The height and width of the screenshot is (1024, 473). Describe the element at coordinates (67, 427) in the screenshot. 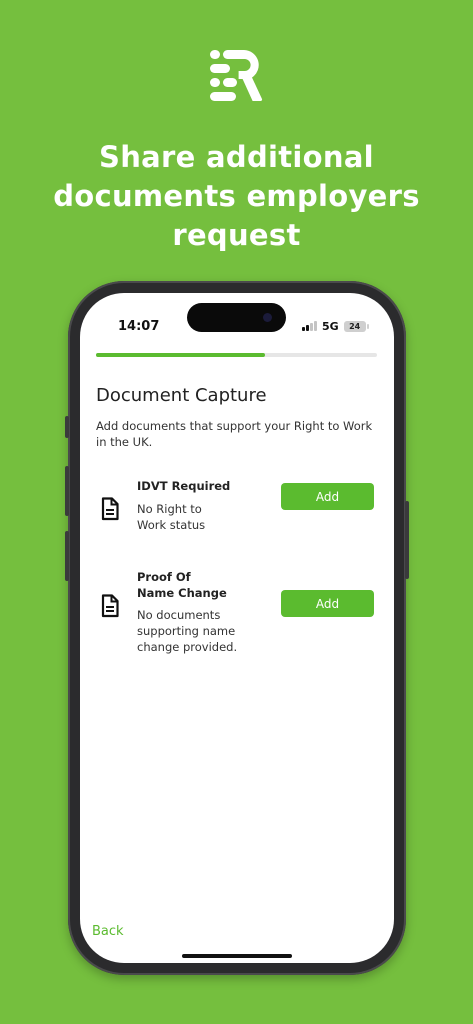

I see `phone-side-button` at that location.